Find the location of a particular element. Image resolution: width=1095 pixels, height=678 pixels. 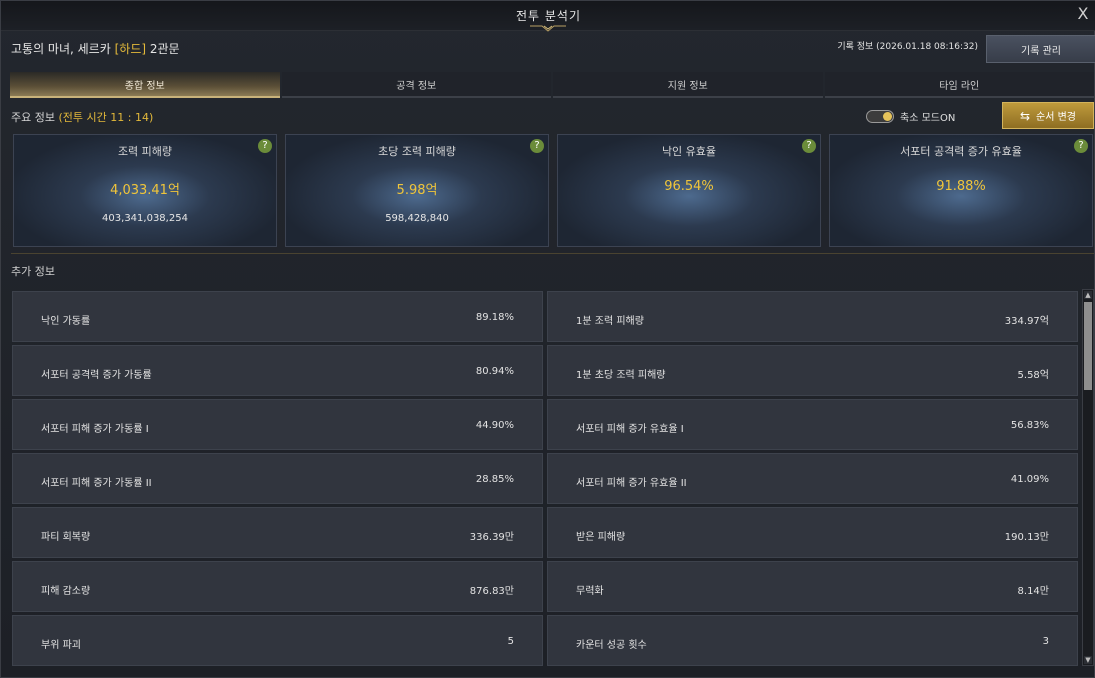

card-title: 서포터 공격력 증가 유효율 is located at coordinates (961, 151).